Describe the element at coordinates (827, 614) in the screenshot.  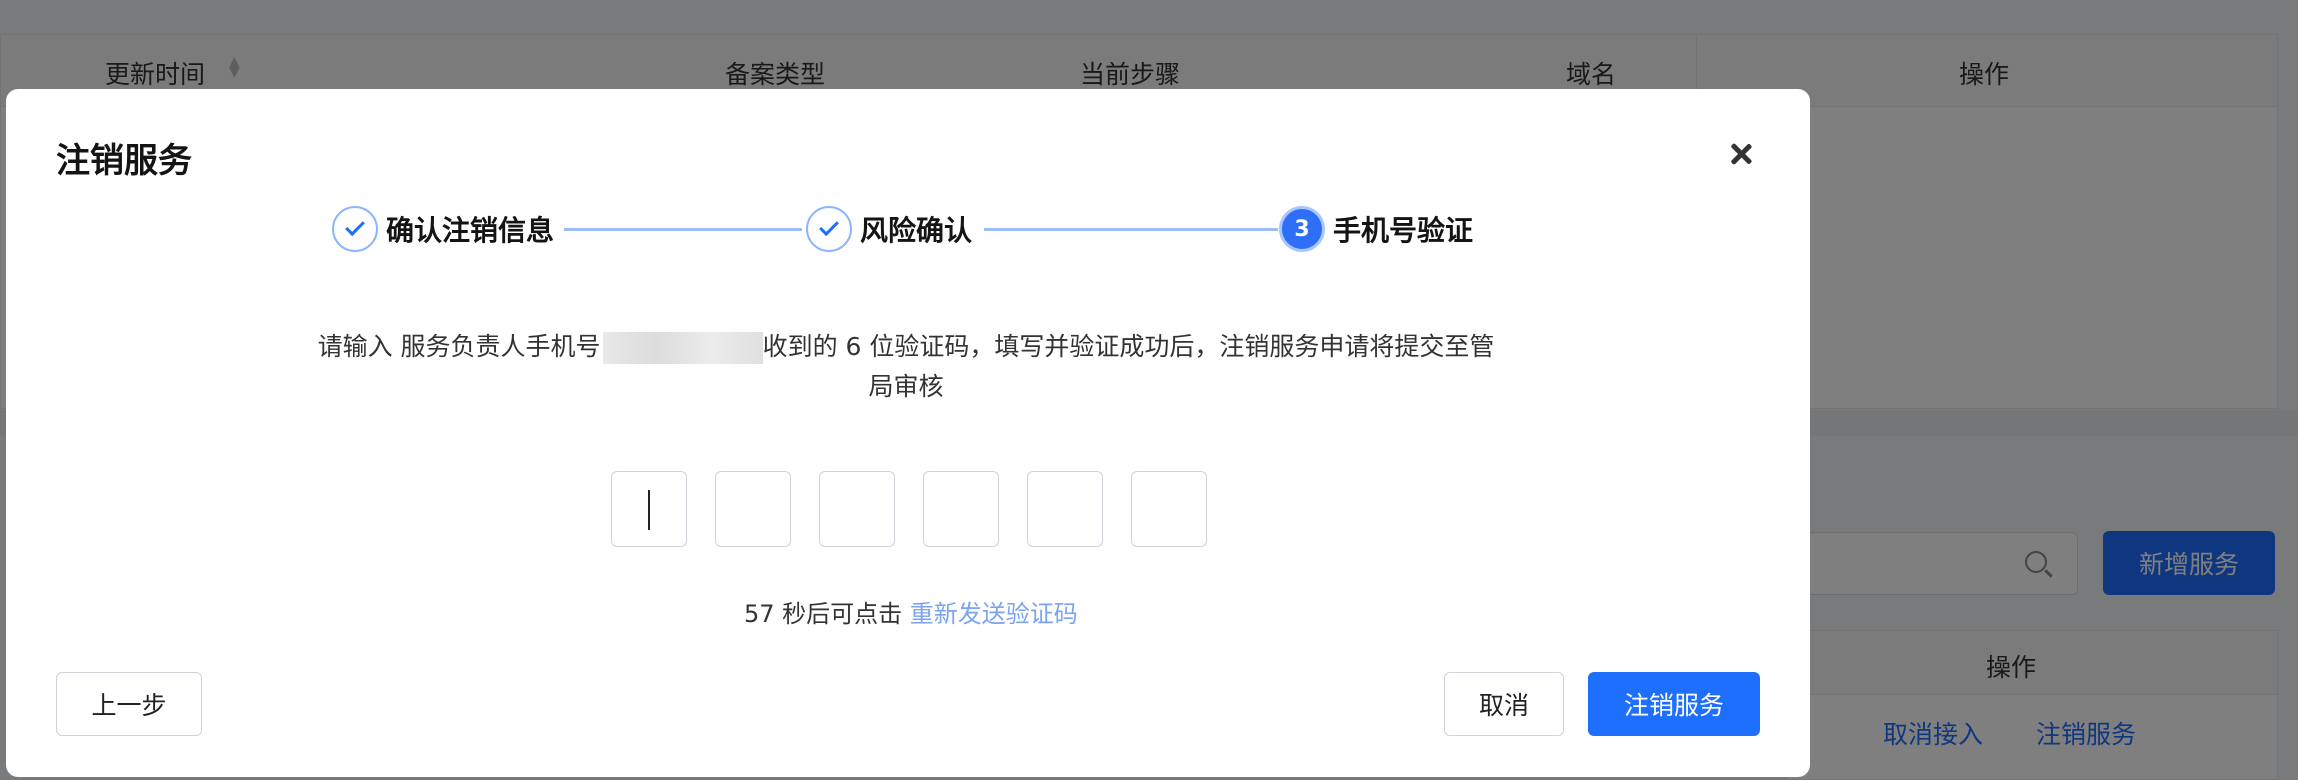
I see `countdown-text: 57 秒后可点击` at that location.